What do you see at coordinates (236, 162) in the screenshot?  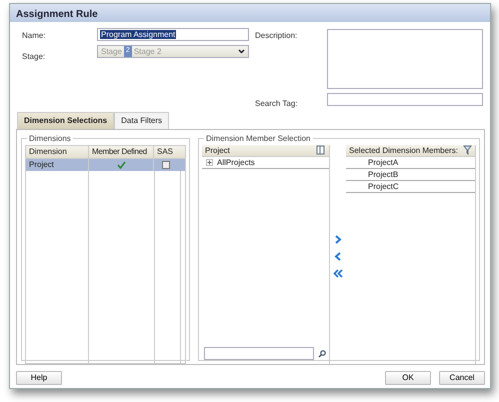 I see `tree-item: AllProjects` at bounding box center [236, 162].